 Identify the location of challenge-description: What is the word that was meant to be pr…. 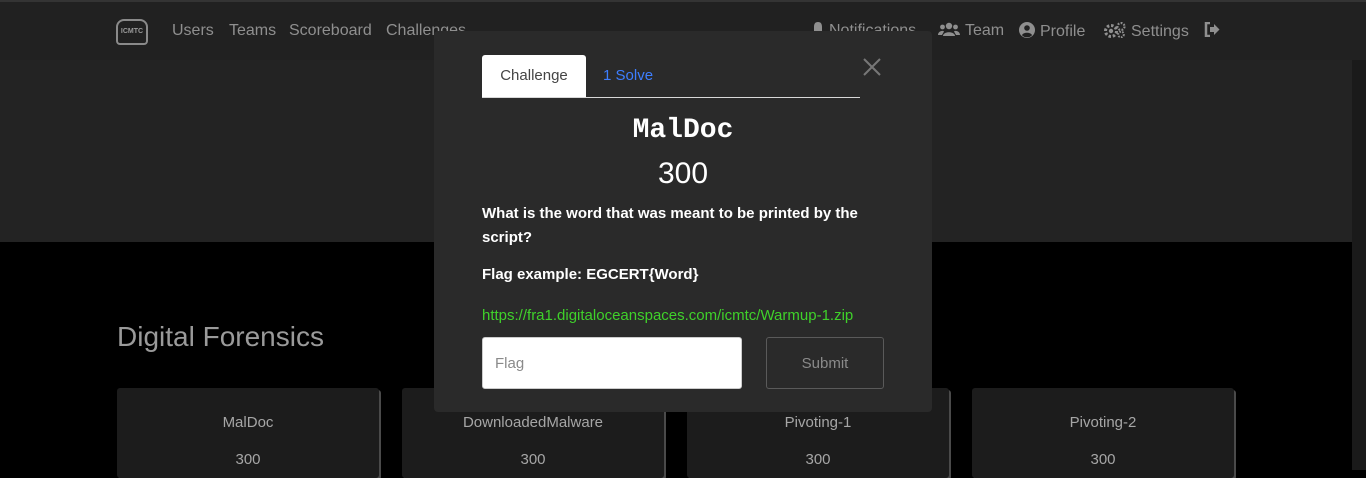
(670, 225).